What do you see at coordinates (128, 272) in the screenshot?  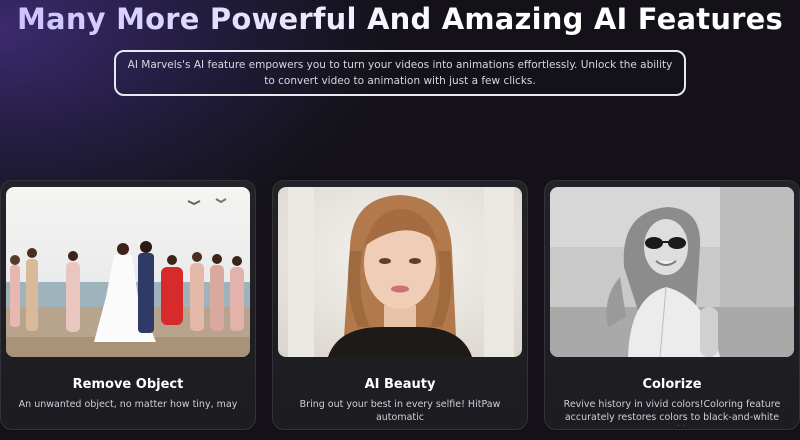 I see `beach-wedding-photo` at bounding box center [128, 272].